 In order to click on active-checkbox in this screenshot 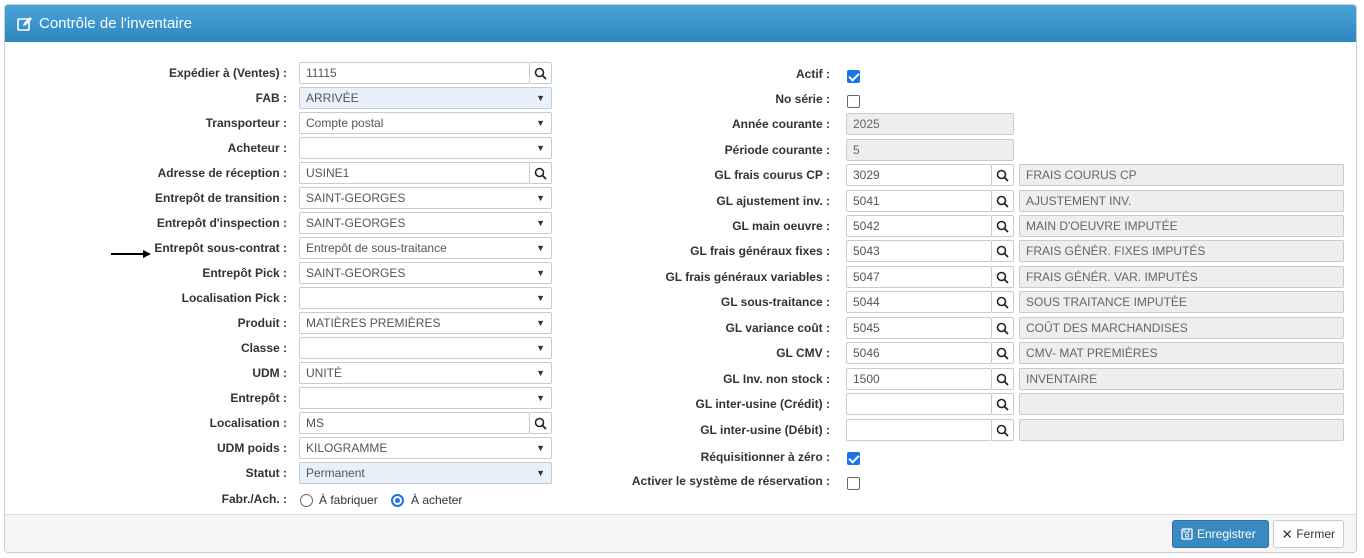, I will do `click(853, 76)`.